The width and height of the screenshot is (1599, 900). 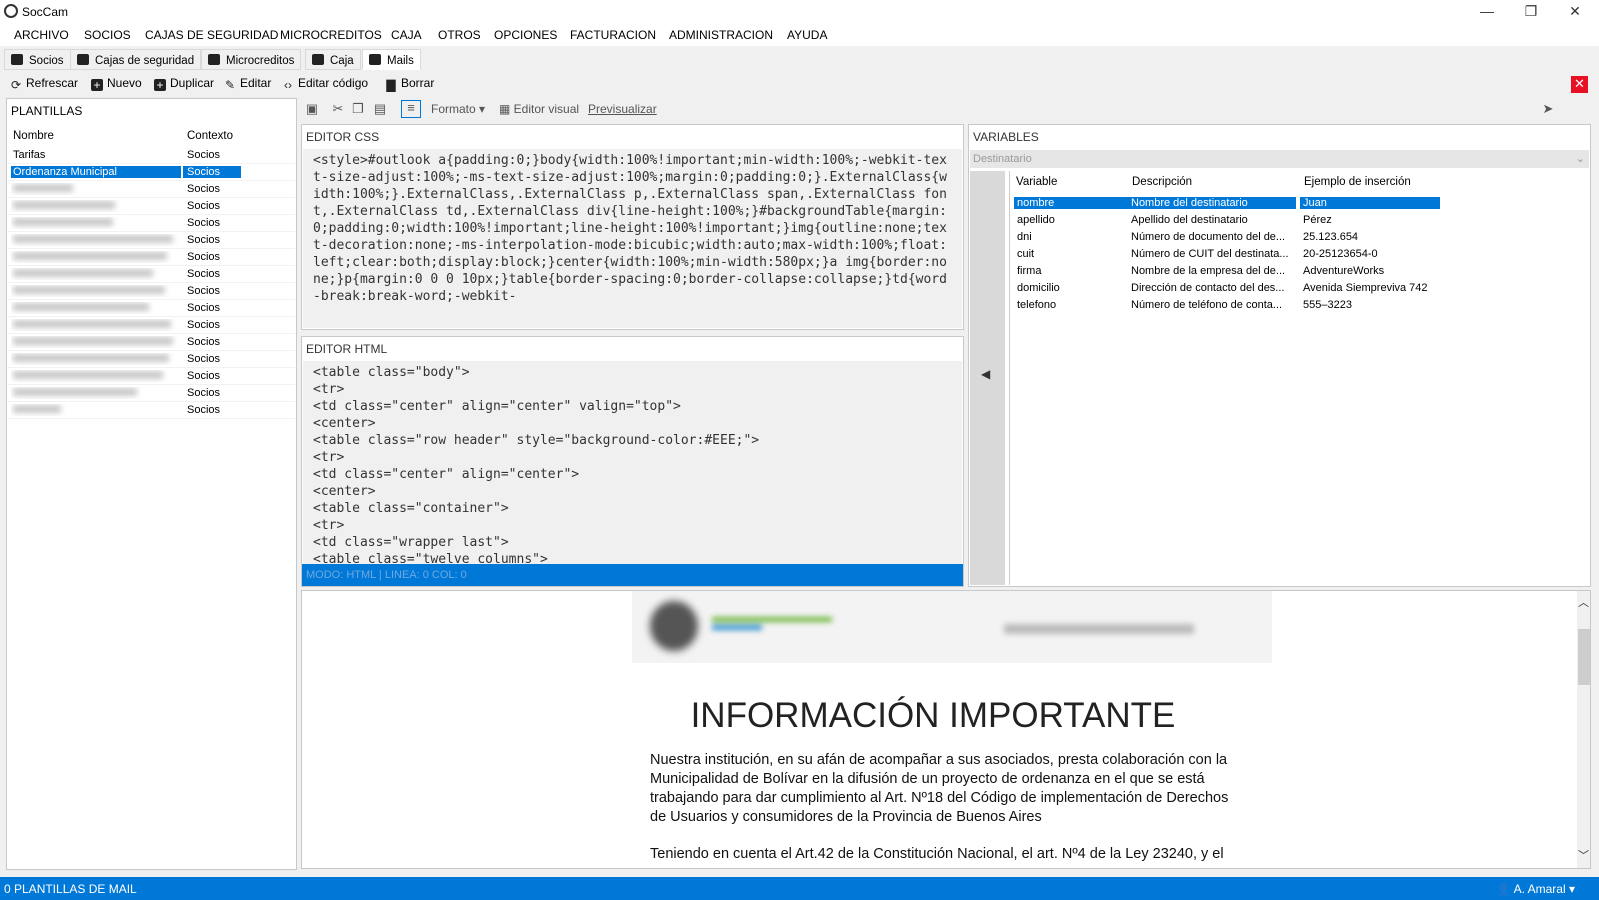 I want to click on editor-status-line: MODO: HTML | LINEA: 0 COL: 0, so click(x=632, y=575).